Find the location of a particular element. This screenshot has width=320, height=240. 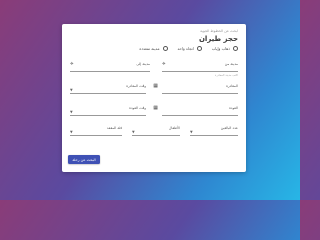

from-city-field: مدينة من ✈ اكتب مدينة المغادرة is located at coordinates (200, 69).